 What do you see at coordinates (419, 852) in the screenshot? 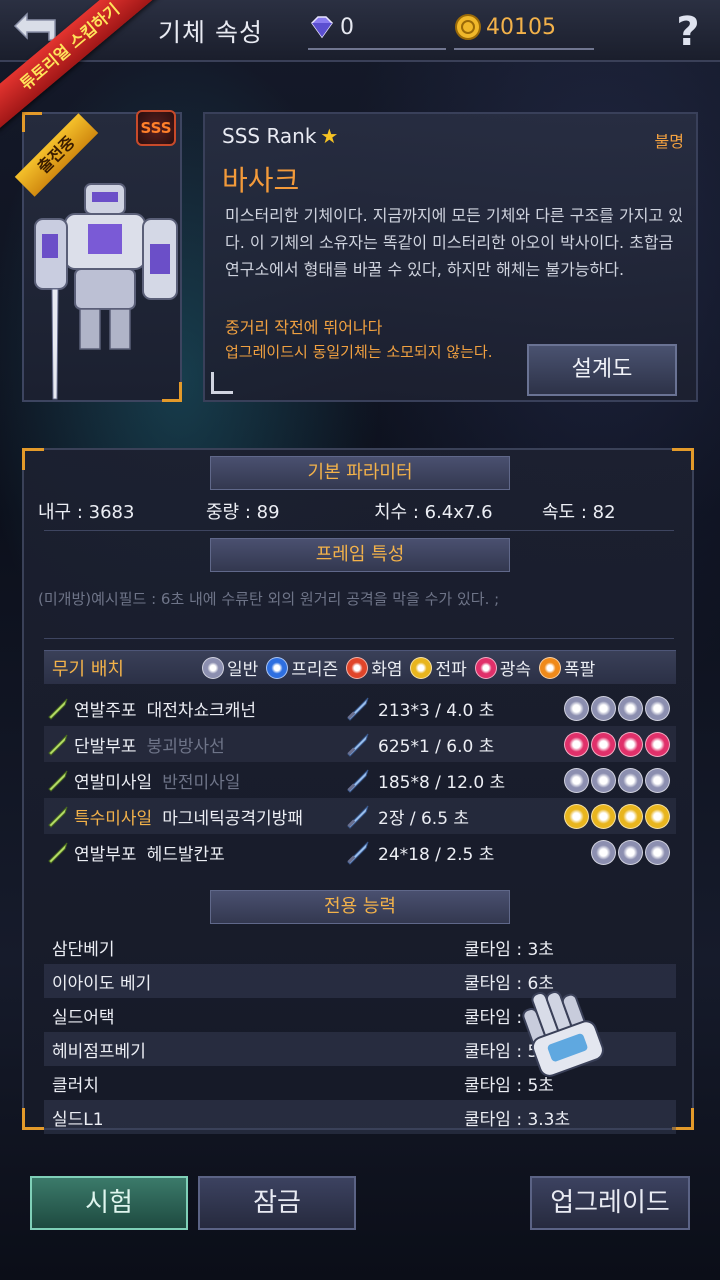
I see `weapon-stat: 24*18 / 2.5 초` at bounding box center [419, 852].